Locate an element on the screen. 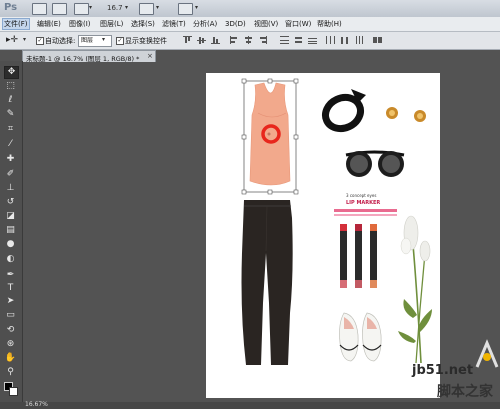 The height and width of the screenshot is (409, 500). healing-tool-icon: ✚ is located at coordinates (10, 159).